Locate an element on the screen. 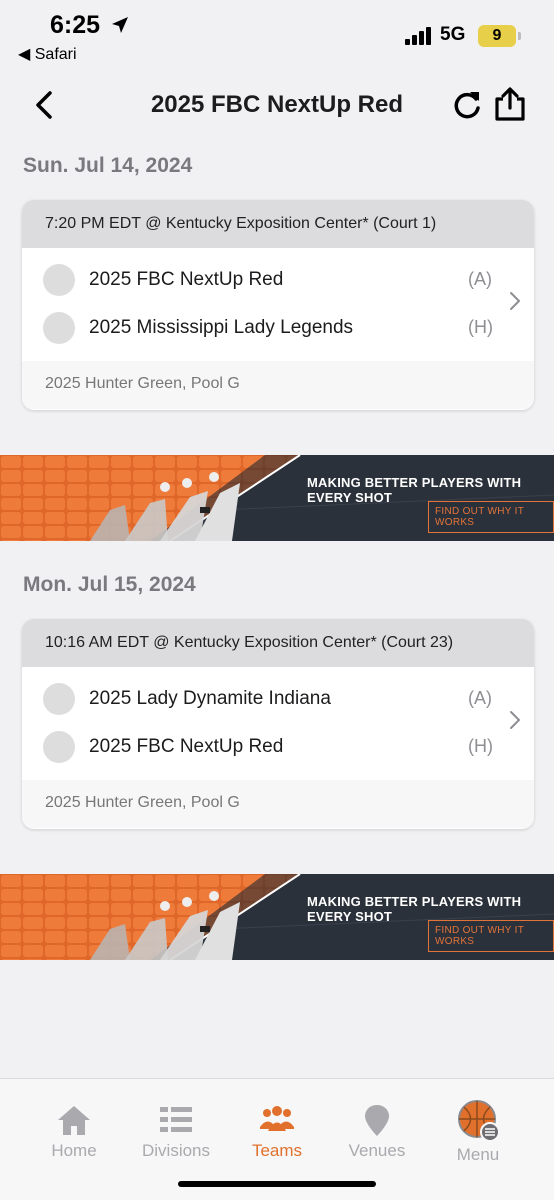  tab-label: Teams is located at coordinates (277, 1150).